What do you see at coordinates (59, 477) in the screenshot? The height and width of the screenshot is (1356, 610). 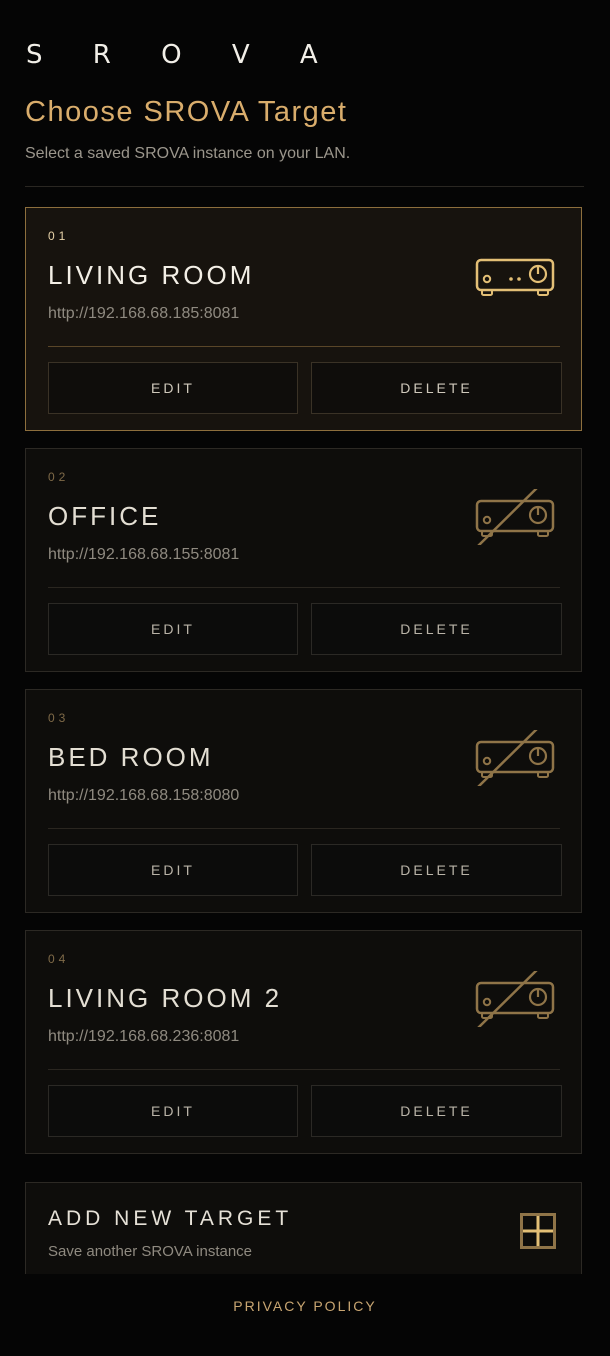 I see `target-index: 02` at bounding box center [59, 477].